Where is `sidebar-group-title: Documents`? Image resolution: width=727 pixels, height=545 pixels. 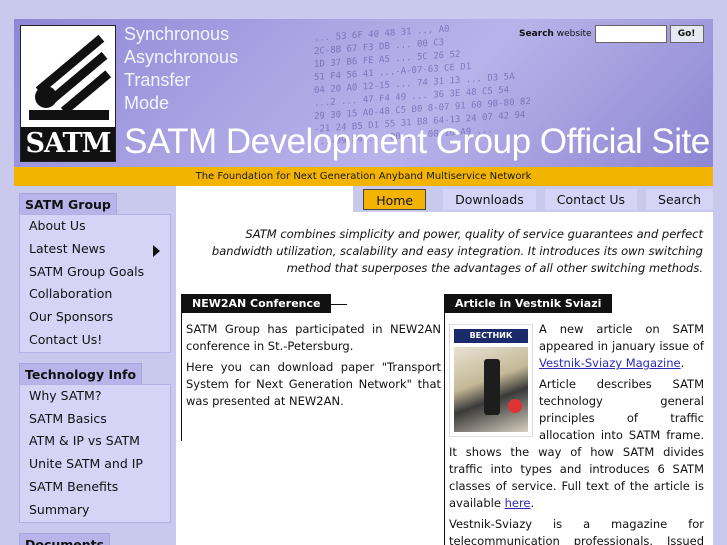 sidebar-group-title: Documents is located at coordinates (65, 538).